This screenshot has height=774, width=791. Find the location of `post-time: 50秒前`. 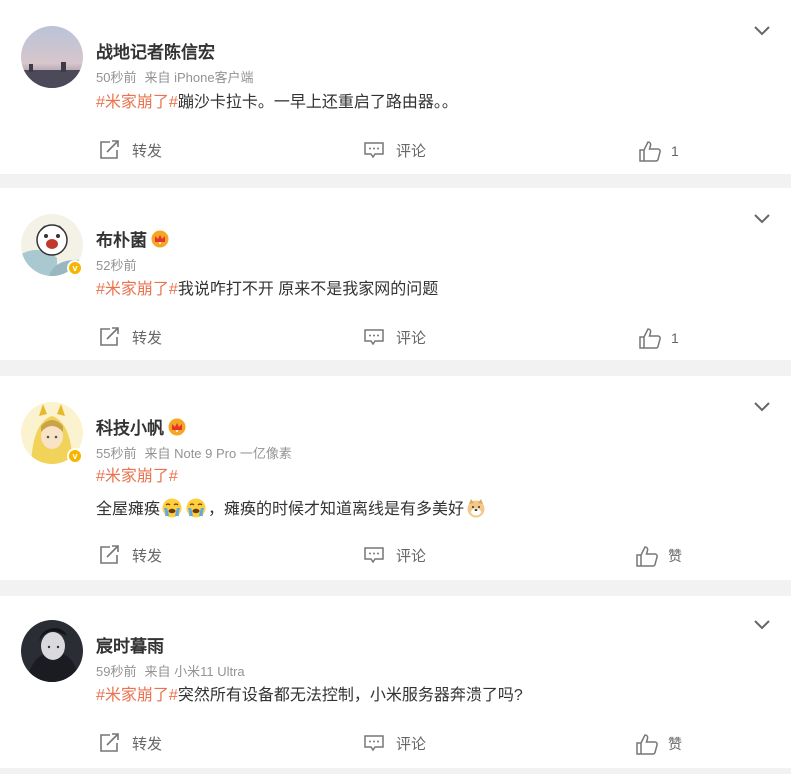

post-time: 50秒前 is located at coordinates (116, 77).